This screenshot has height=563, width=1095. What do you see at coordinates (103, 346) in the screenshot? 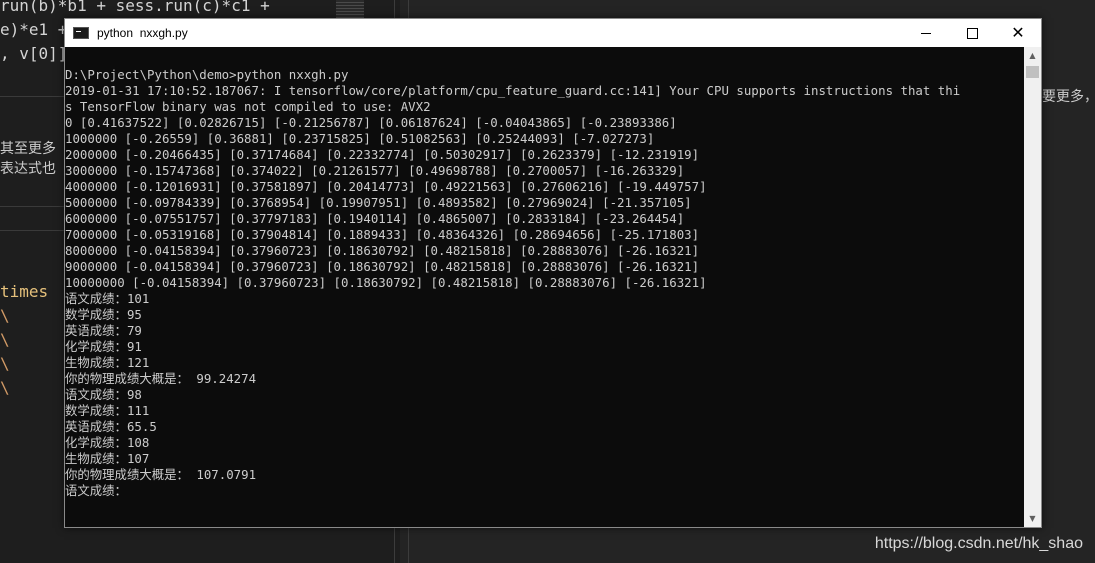
I see `console-line: 化学成绩：91` at bounding box center [103, 346].